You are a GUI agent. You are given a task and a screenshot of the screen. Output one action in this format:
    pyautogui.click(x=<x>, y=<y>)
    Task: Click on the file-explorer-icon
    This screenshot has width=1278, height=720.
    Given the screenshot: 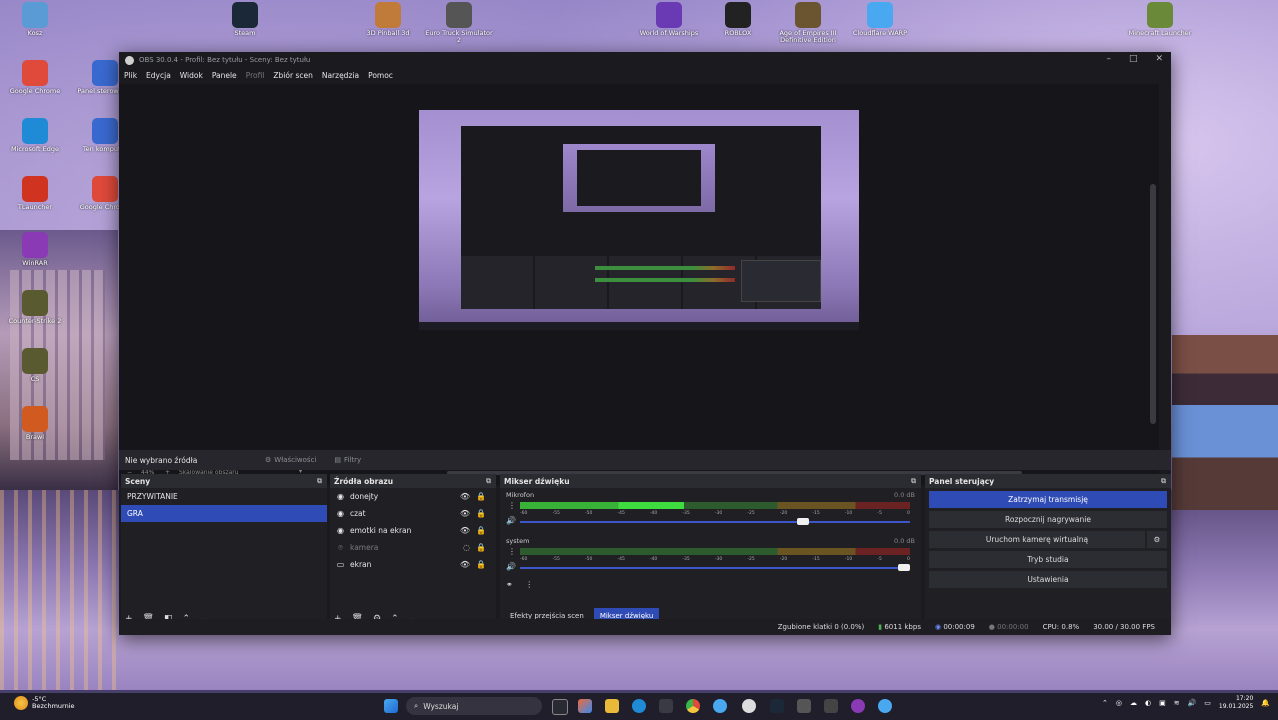 What is the action you would take?
    pyautogui.click(x=612, y=706)
    